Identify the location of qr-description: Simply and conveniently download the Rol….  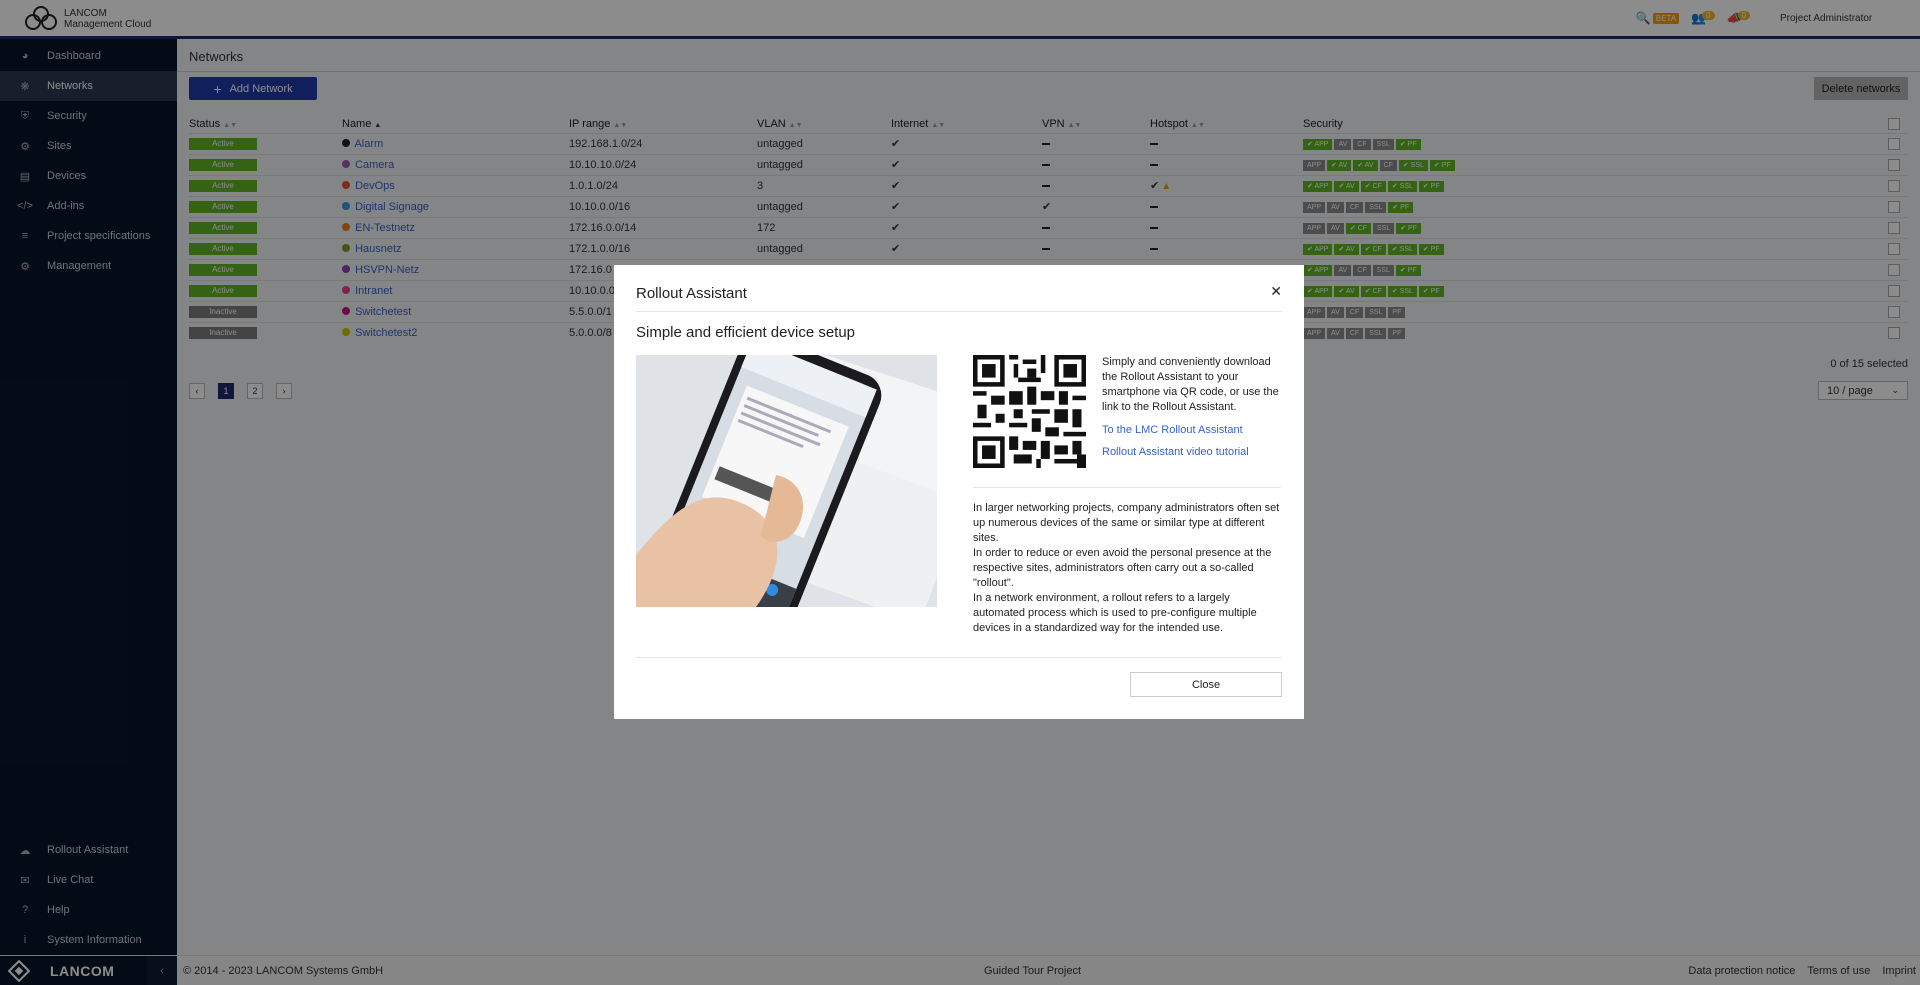
(1190, 384).